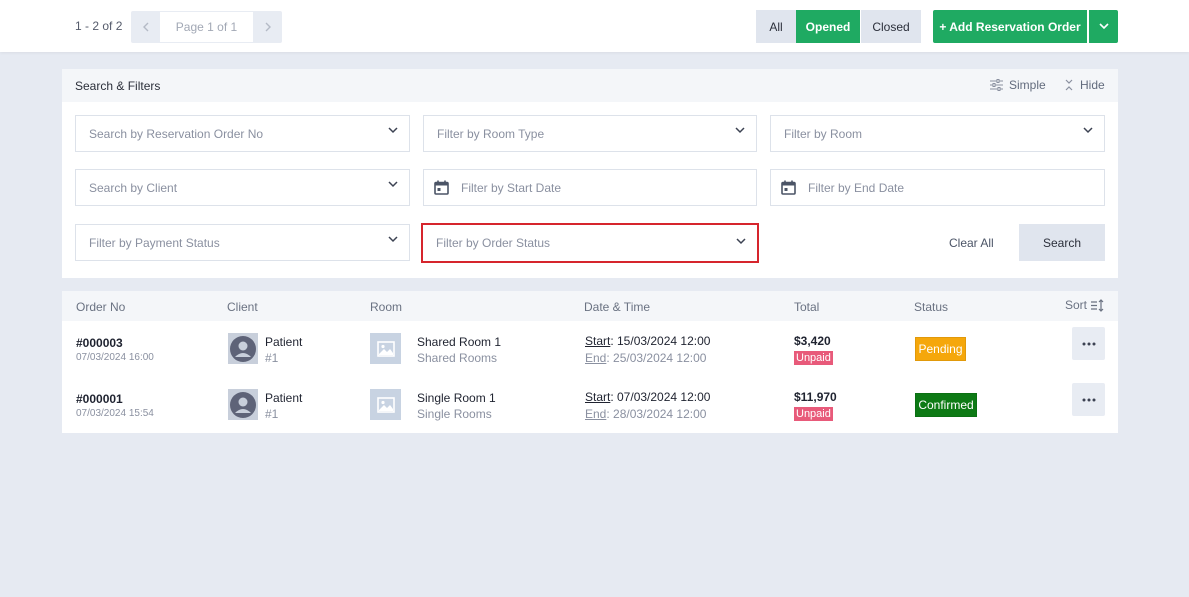 This screenshot has width=1189, height=597. Describe the element at coordinates (242, 307) in the screenshot. I see `column-client: Client` at that location.